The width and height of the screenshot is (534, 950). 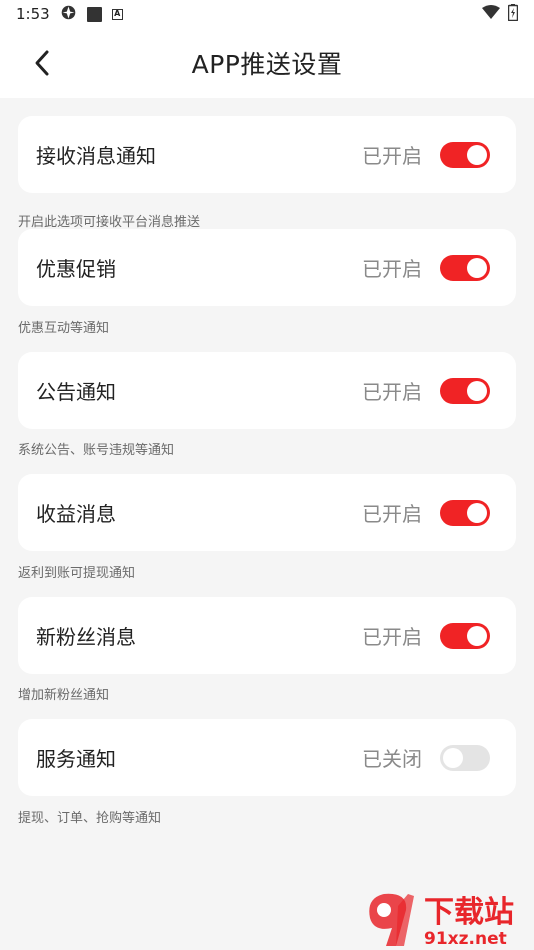 What do you see at coordinates (109, 222) in the screenshot?
I see `setting-description: 开启此选项可接收平台消息推送` at bounding box center [109, 222].